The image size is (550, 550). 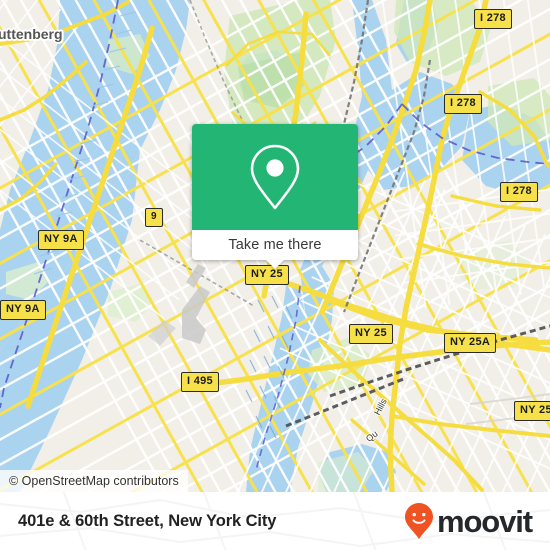 What do you see at coordinates (154, 217) in the screenshot?
I see `shield-route-9: 9` at bounding box center [154, 217].